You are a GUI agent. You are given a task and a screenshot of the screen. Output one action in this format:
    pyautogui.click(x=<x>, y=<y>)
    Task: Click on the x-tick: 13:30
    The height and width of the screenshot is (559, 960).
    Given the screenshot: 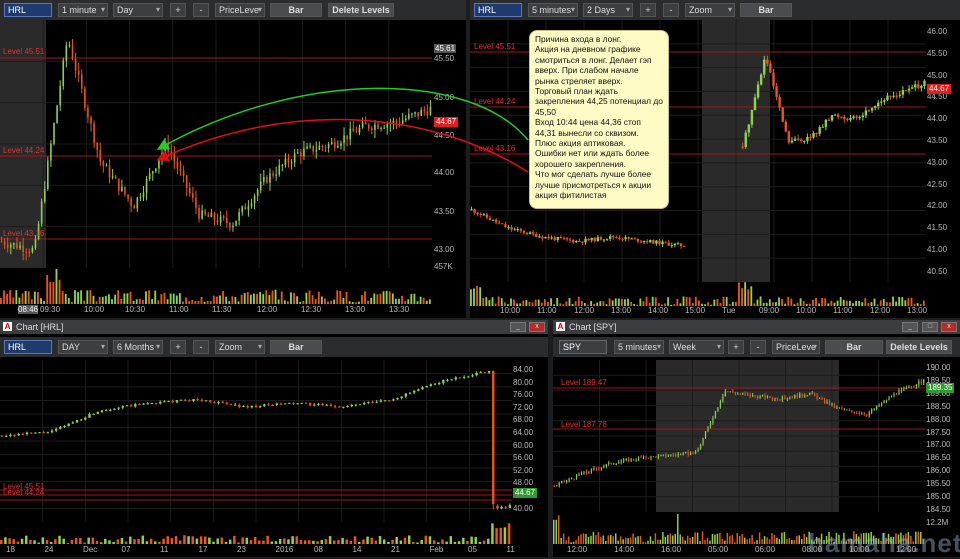 What is the action you would take?
    pyautogui.click(x=399, y=309)
    